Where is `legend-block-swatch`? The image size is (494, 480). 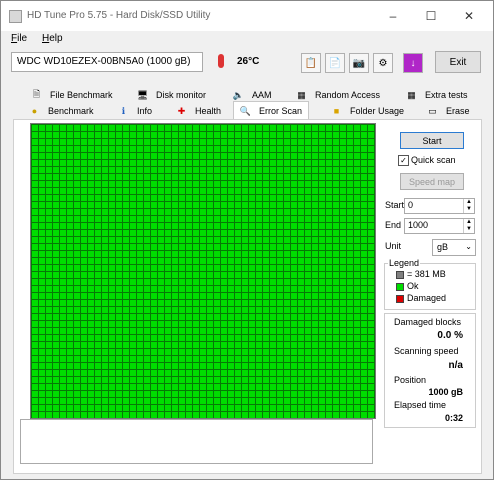
legend-block-swatch is located at coordinates (400, 275).